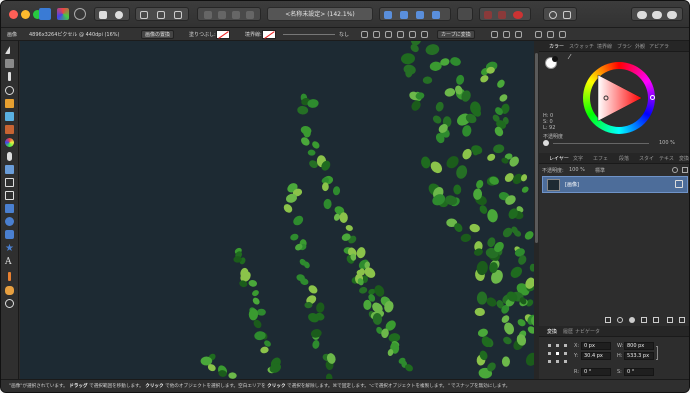 The image size is (690, 393). I want to click on ellipse-tool-icon, so click(9, 221).